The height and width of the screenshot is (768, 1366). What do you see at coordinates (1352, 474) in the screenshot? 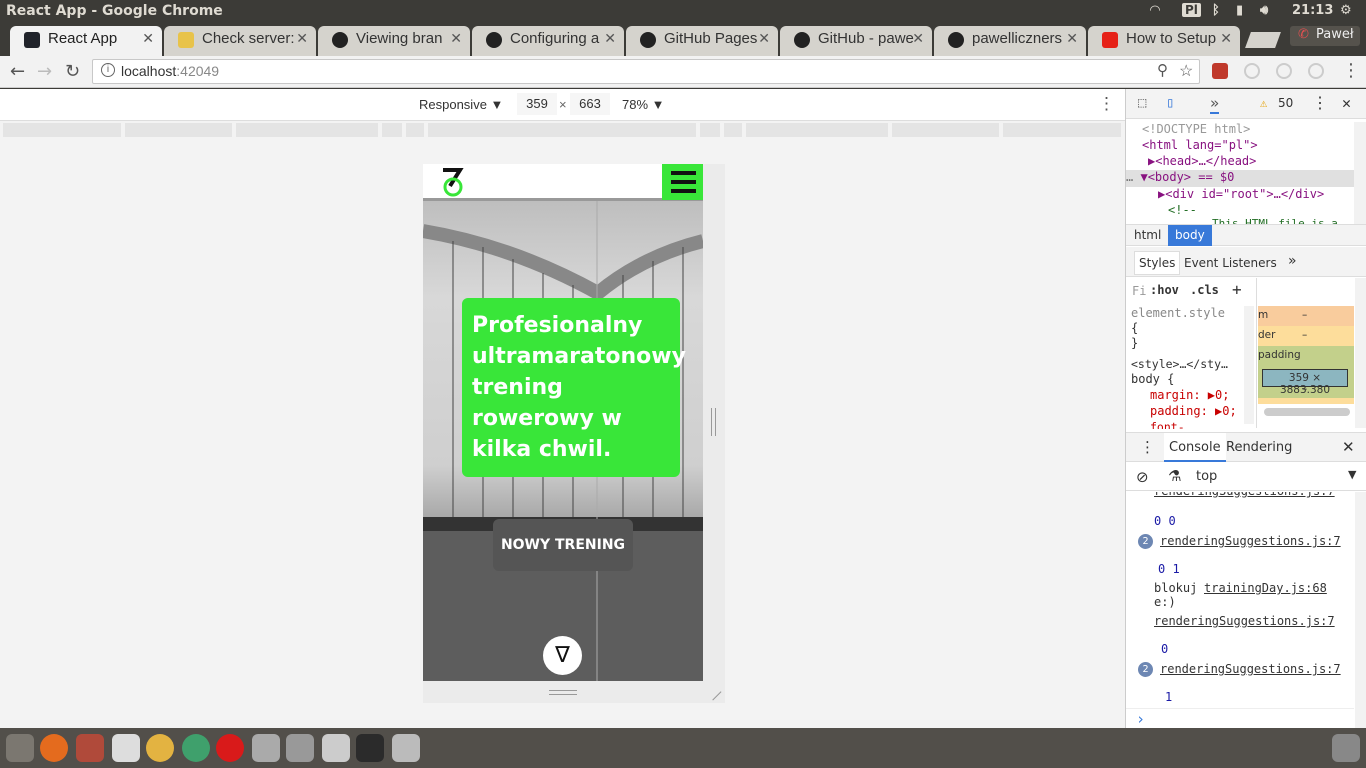
I see `context-dropdown-icon: ▼` at bounding box center [1352, 474].